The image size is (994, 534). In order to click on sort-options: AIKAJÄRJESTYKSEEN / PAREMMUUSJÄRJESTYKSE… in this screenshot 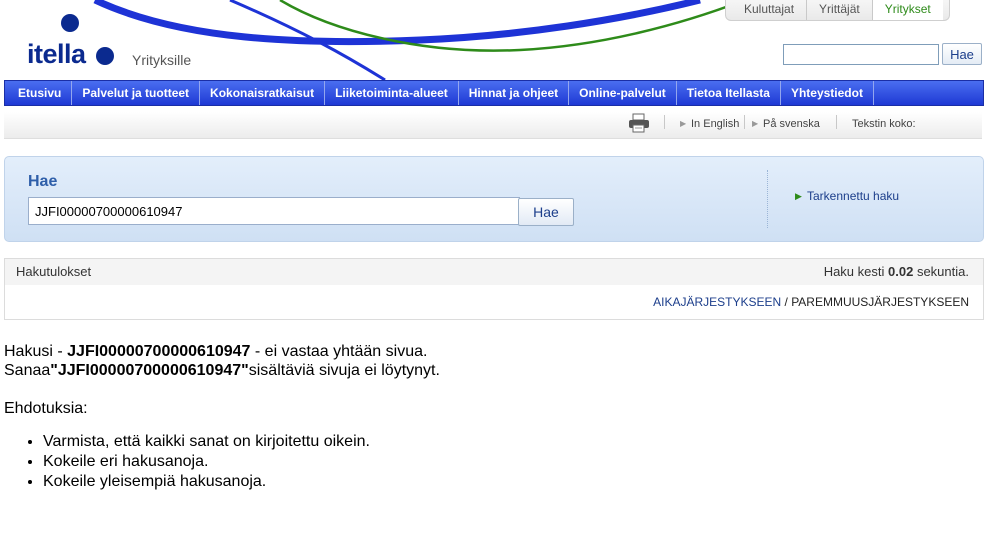, I will do `click(811, 302)`.